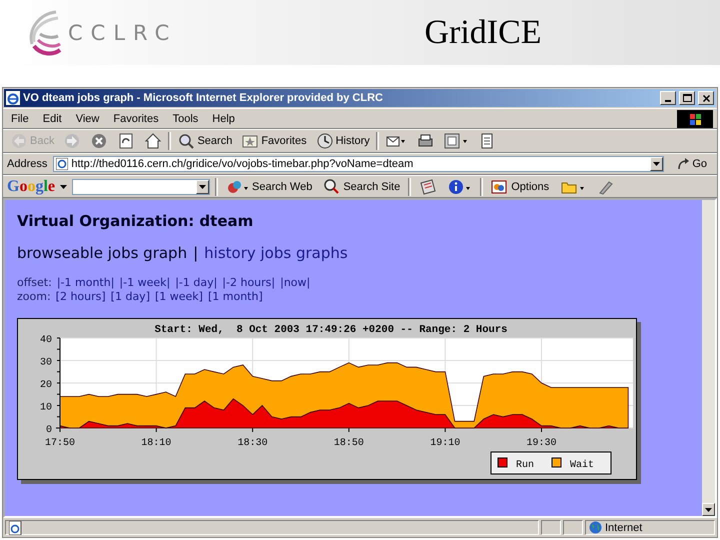  I want to click on menu-item: Tools, so click(185, 119).